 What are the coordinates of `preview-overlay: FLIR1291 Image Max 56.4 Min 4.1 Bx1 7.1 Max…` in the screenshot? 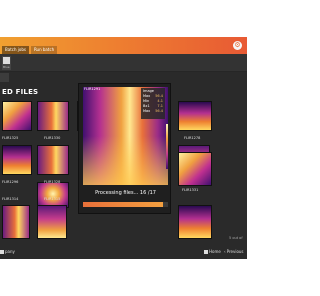 It's located at (124, 148).